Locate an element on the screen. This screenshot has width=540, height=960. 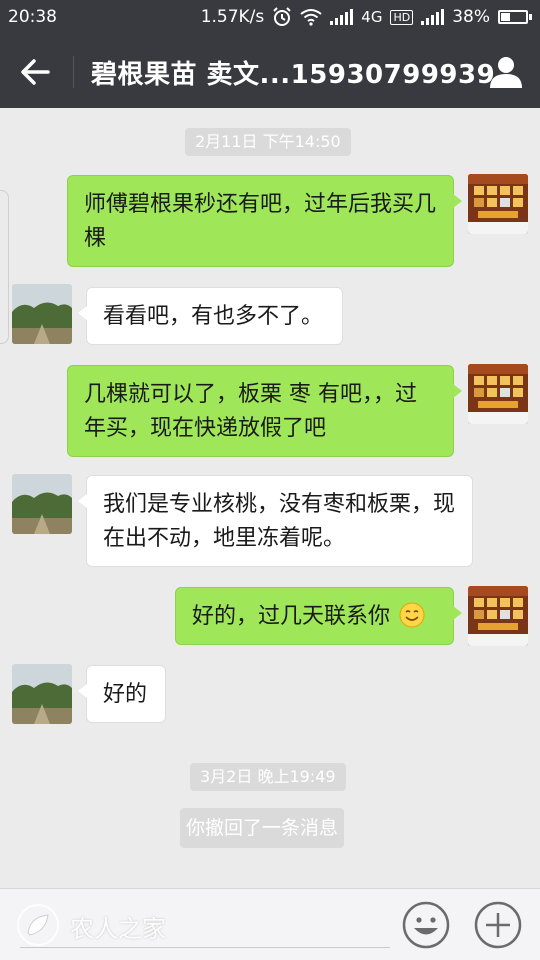
person-icon is located at coordinates (506, 72).